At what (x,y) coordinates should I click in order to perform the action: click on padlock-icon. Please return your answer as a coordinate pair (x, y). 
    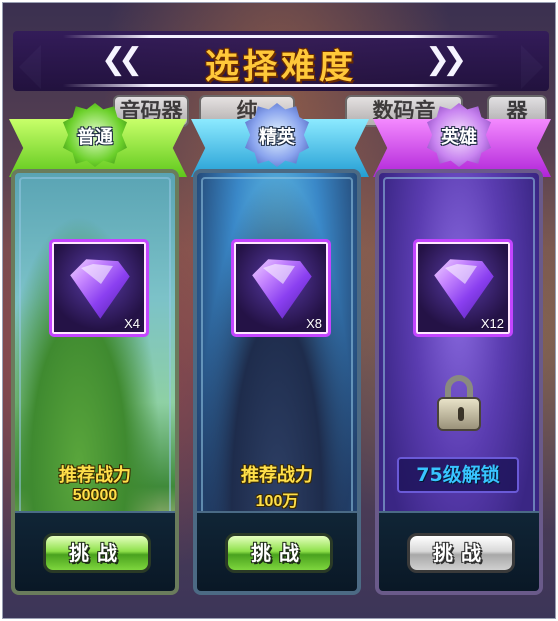
    Looking at the image, I should click on (459, 403).